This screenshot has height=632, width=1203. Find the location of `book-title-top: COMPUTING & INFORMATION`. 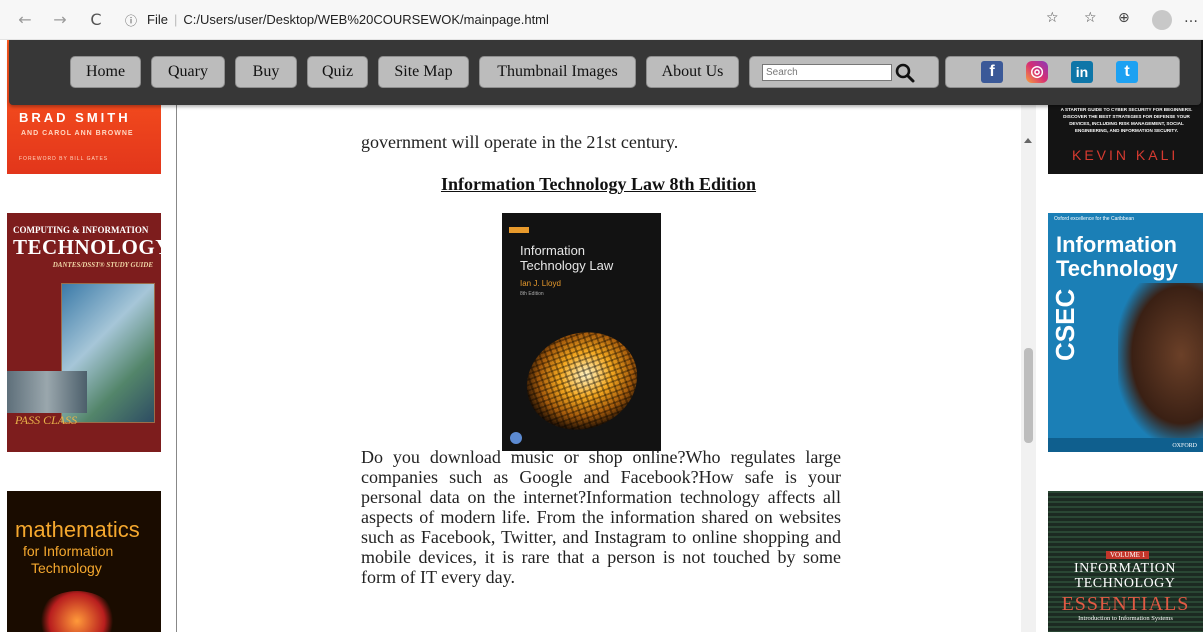

book-title-top: COMPUTING & INFORMATION is located at coordinates (81, 230).